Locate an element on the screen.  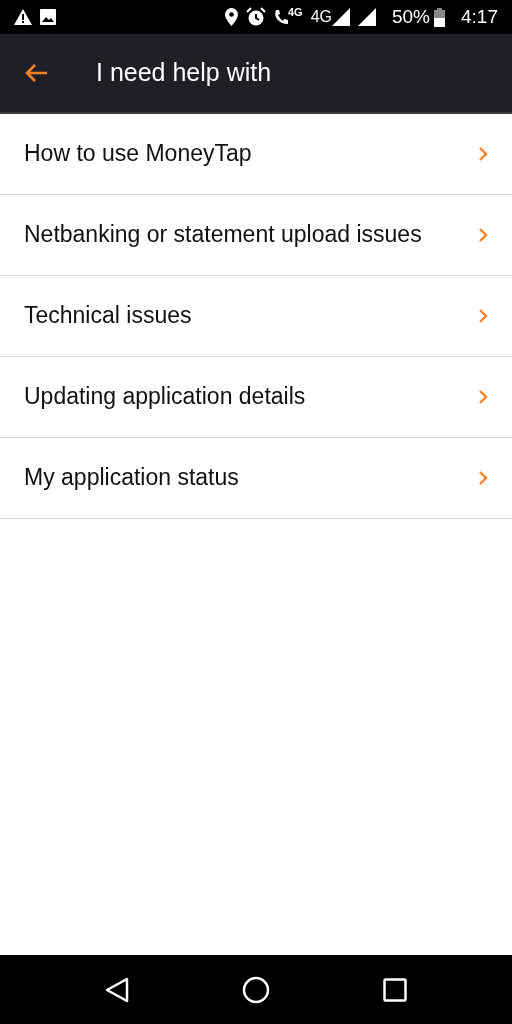
topic-row: Netbanking or statement upload issues is located at coordinates (256, 235).